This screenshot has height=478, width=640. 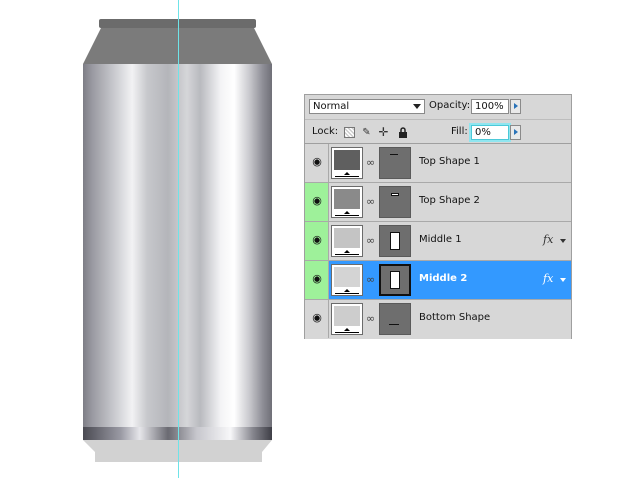 What do you see at coordinates (349, 132) in the screenshot?
I see `lock-transparent-icon` at bounding box center [349, 132].